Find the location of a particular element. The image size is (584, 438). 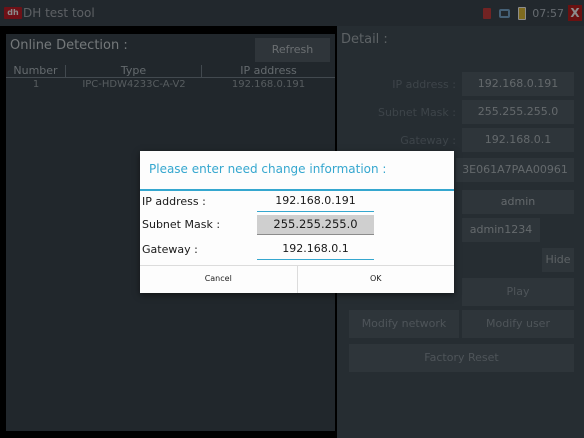

dialog-mask-label: Subnet Mask : is located at coordinates (181, 224).